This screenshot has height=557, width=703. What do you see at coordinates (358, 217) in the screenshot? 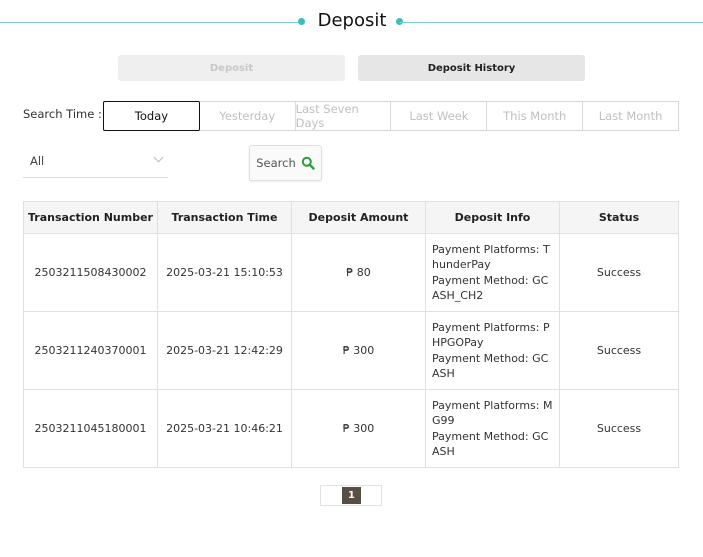
I see `column-header-deposit-amount: Deposit Amount` at bounding box center [358, 217].